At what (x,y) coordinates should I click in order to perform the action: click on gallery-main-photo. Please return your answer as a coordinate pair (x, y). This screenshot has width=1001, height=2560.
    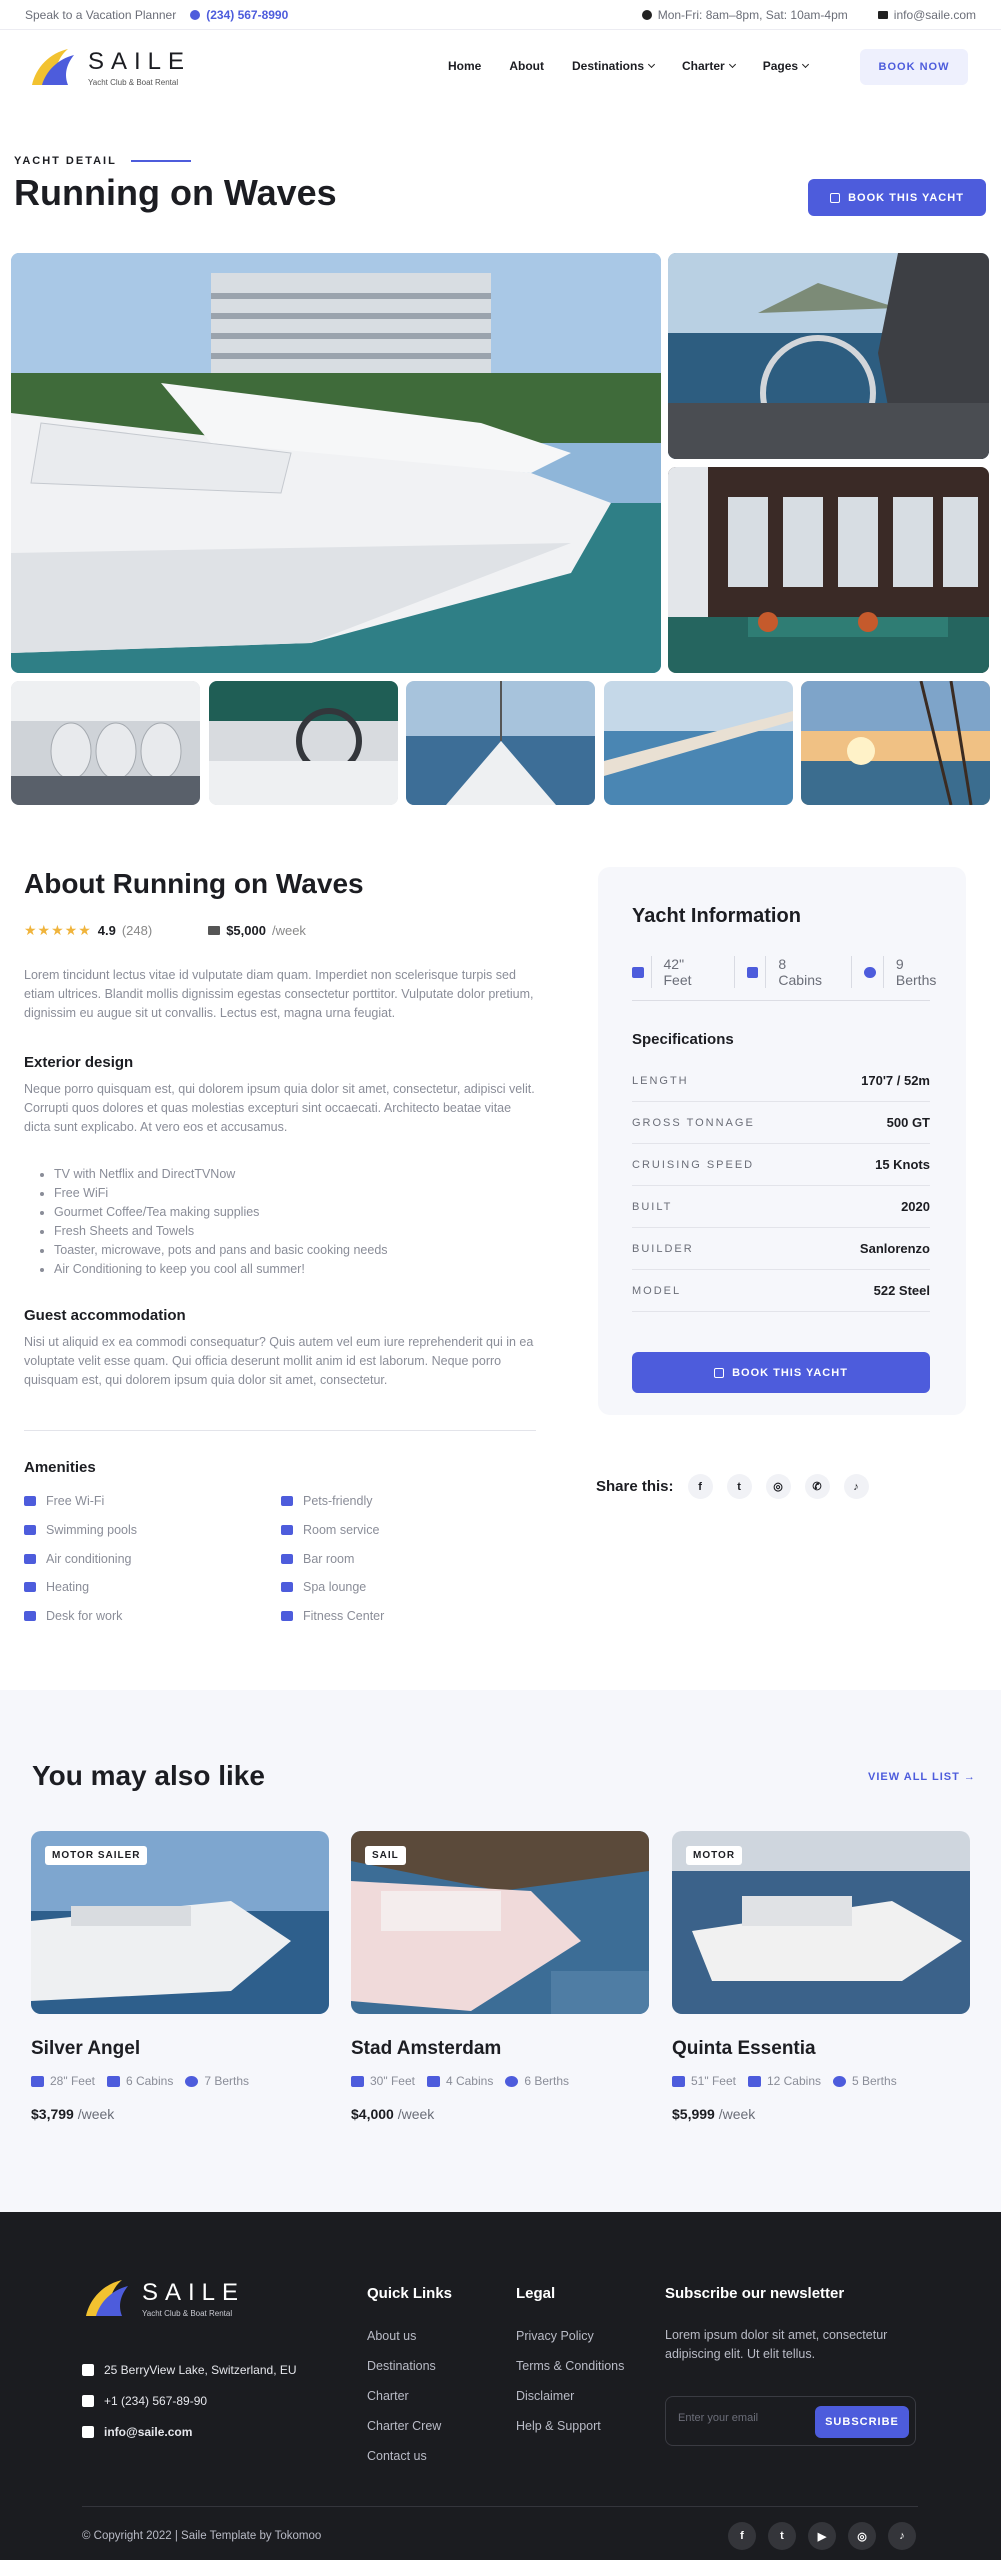
    Looking at the image, I should click on (336, 463).